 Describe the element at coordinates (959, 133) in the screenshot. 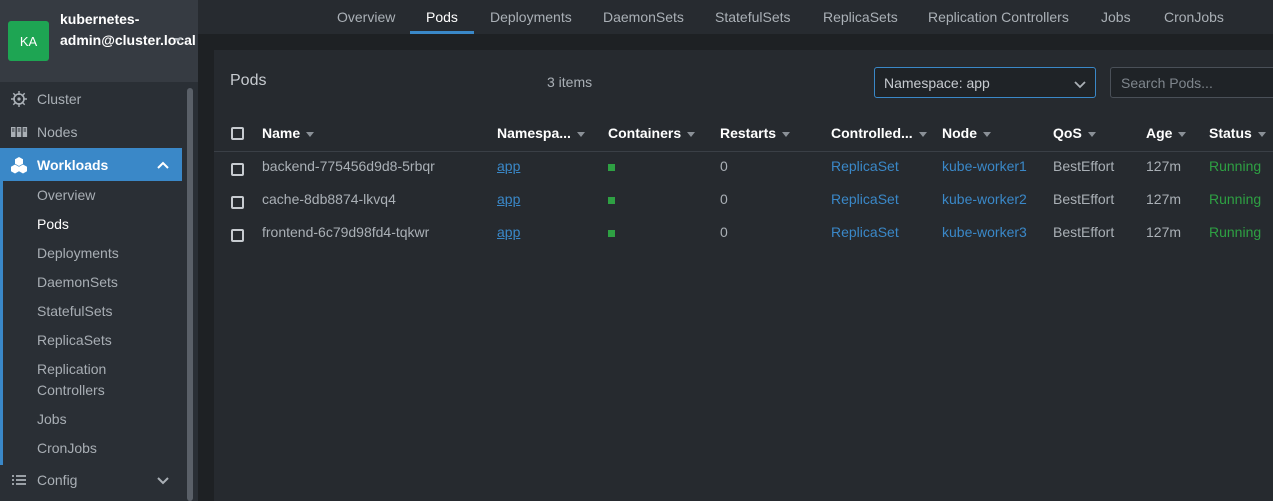

I see `column-header-label: Node` at that location.